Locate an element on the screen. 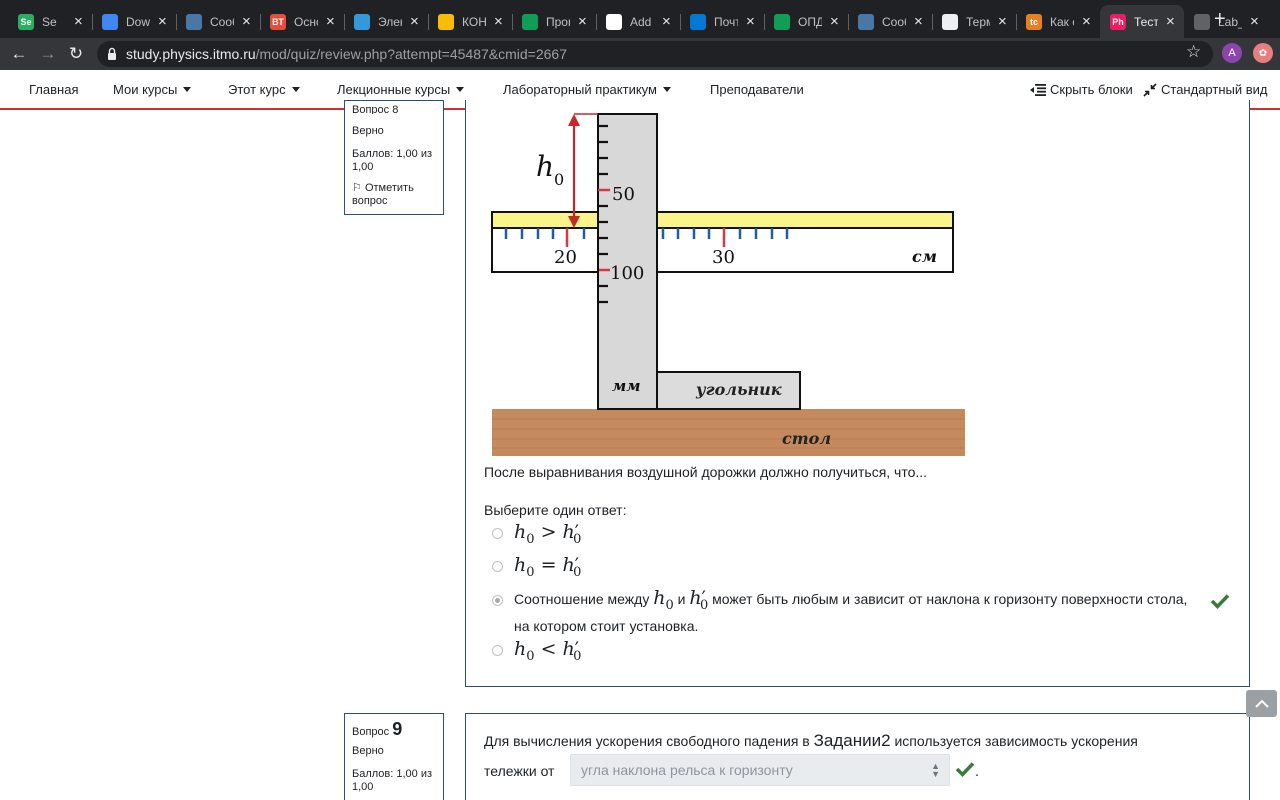 The image size is (1280, 800). question-9-number: Вопрос 9 is located at coordinates (394, 729).